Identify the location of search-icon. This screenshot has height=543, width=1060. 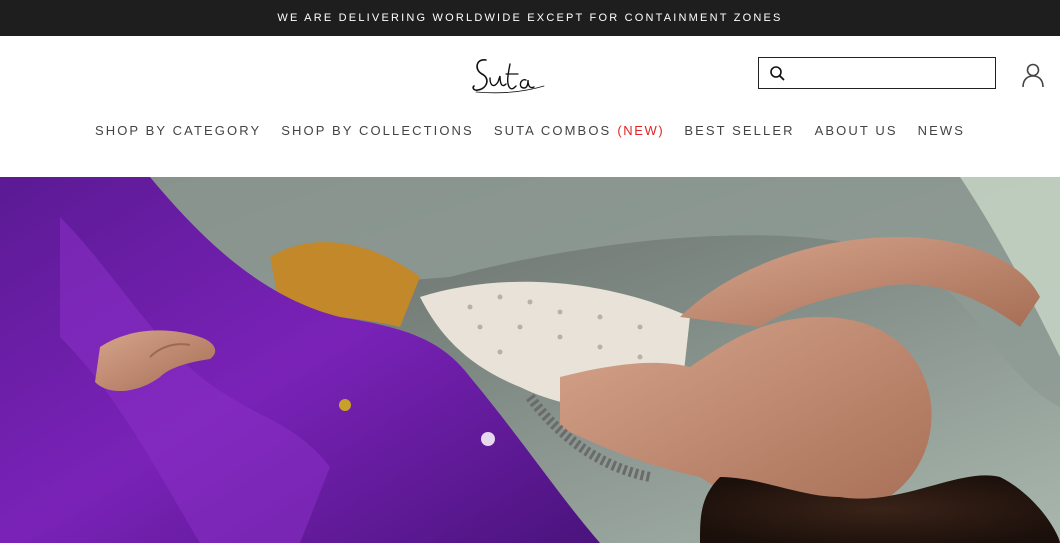
(777, 73).